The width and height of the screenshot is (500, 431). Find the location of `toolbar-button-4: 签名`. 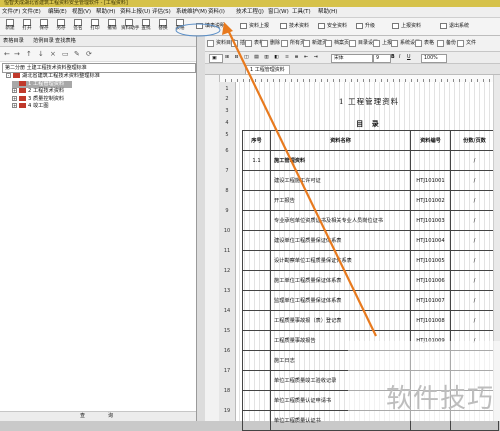

toolbar-button-4: 签名 is located at coordinates (78, 26).